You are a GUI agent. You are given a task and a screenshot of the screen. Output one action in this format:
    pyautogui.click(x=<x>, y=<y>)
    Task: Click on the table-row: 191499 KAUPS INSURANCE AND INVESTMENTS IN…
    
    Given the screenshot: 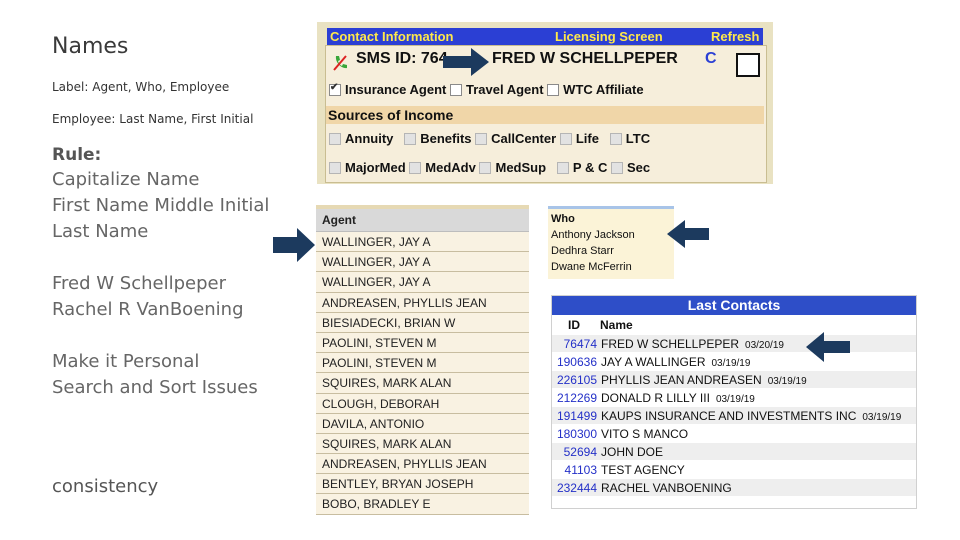 What is the action you would take?
    pyautogui.click(x=734, y=416)
    